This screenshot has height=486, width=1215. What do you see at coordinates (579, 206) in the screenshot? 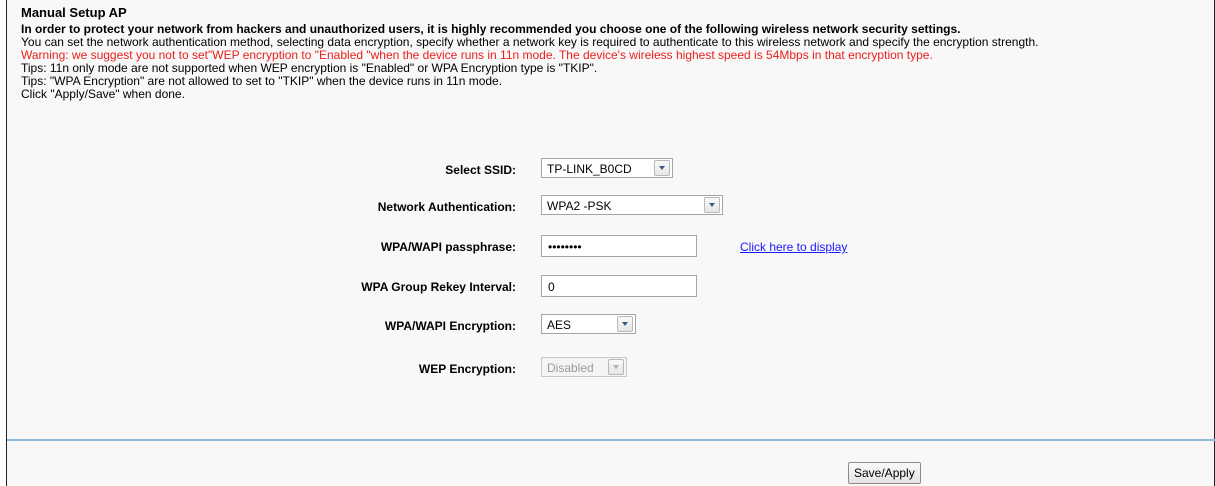
I see `auth-value: WPA2 -PSK` at bounding box center [579, 206].